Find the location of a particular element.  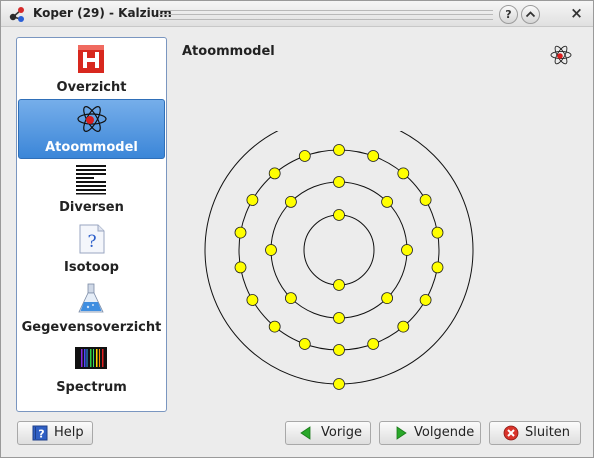

sidebar-item-label: Diversen is located at coordinates (91, 207).